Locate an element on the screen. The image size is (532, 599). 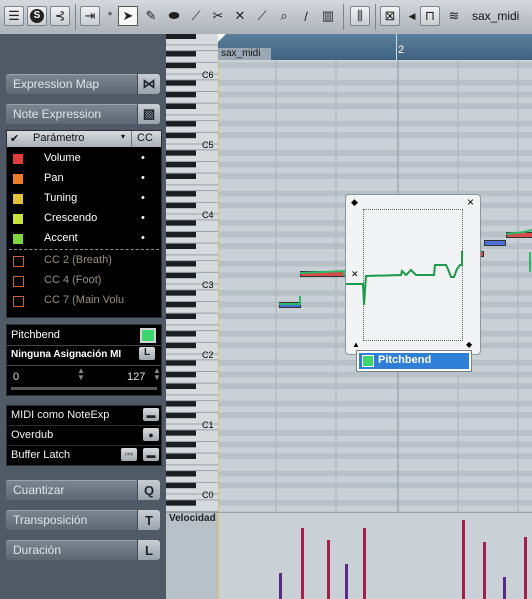
ruler: sax_midi 2 is located at coordinates (375, 47).